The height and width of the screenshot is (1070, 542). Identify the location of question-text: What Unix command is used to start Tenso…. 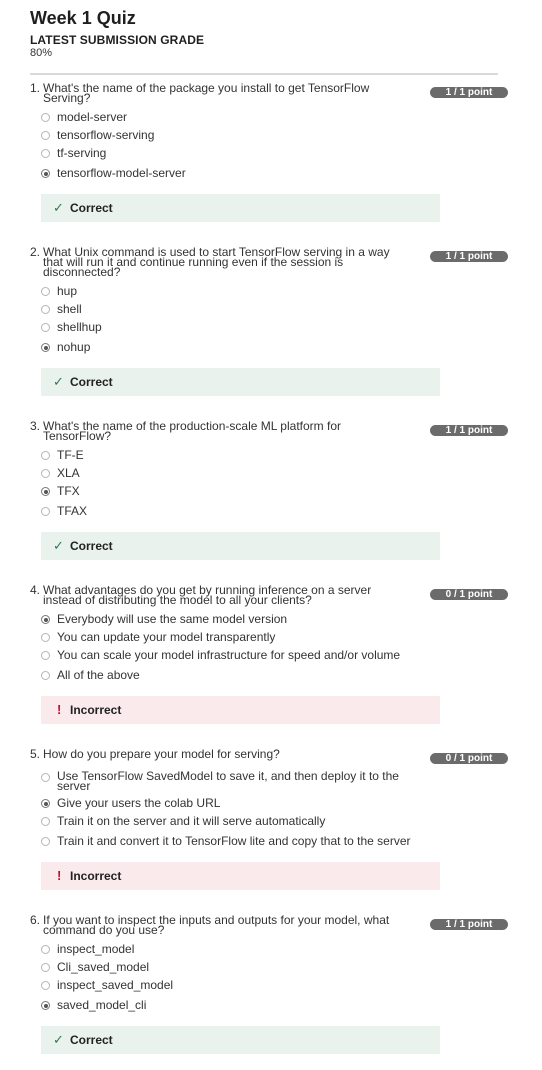
(216, 262).